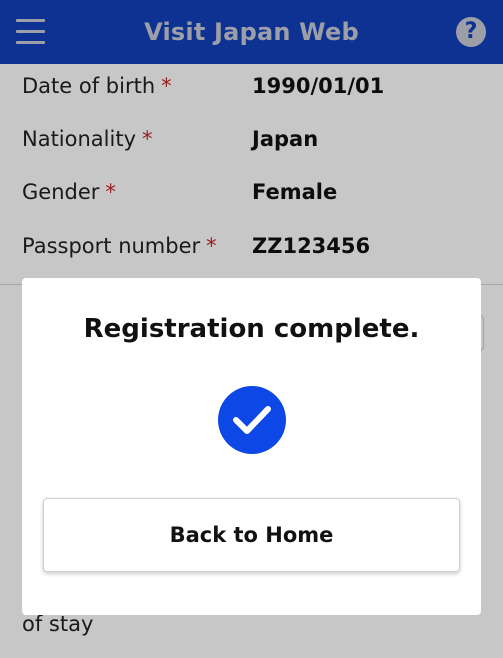 The image size is (503, 658). Describe the element at coordinates (251, 535) in the screenshot. I see `back-to-home-button: Back to Home` at that location.